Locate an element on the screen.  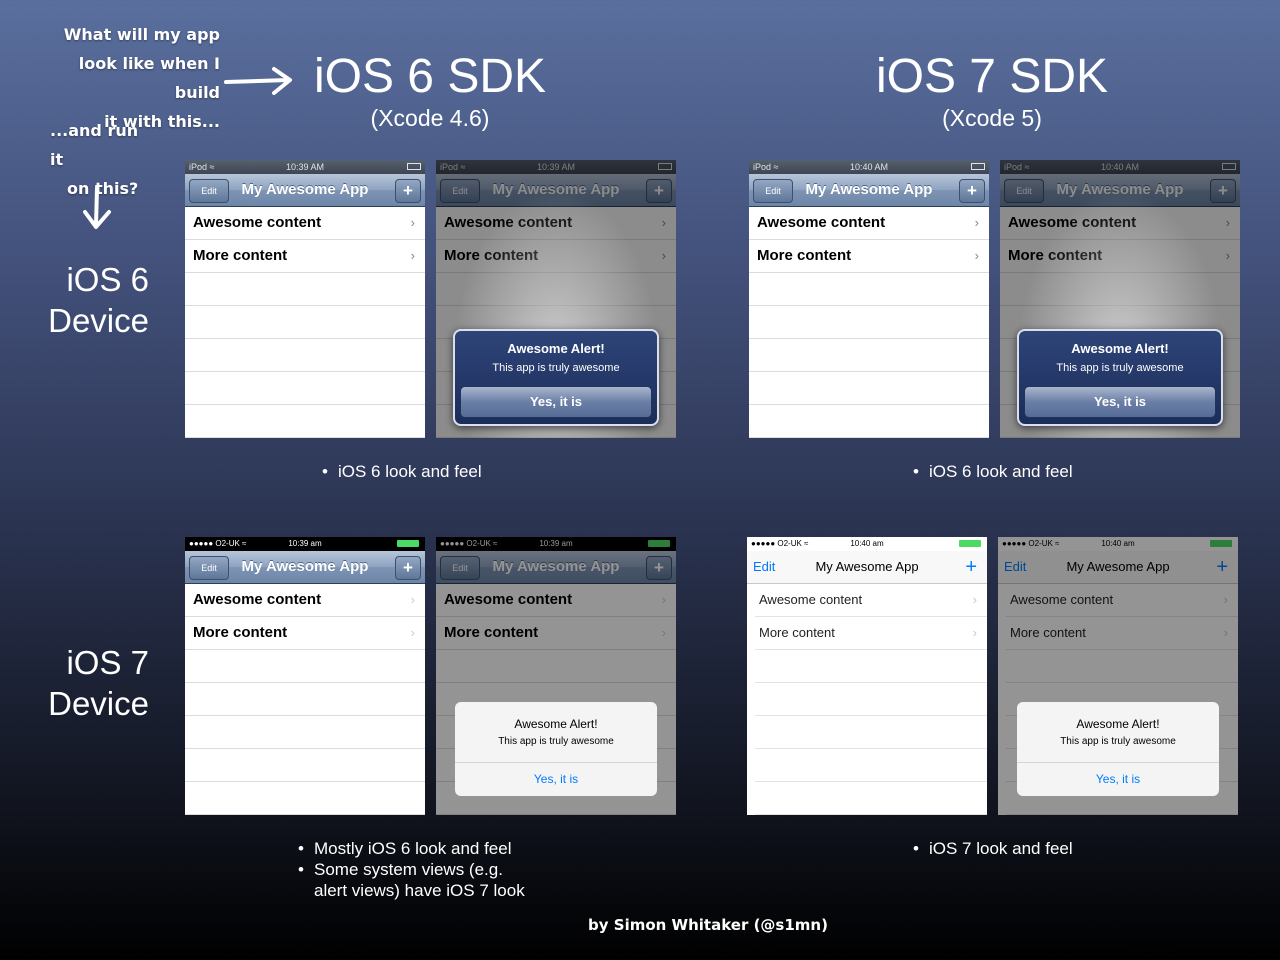
sdk-header-ios7: iOS 7 SDK (Xcode 5) is located at coordinates (992, 91).